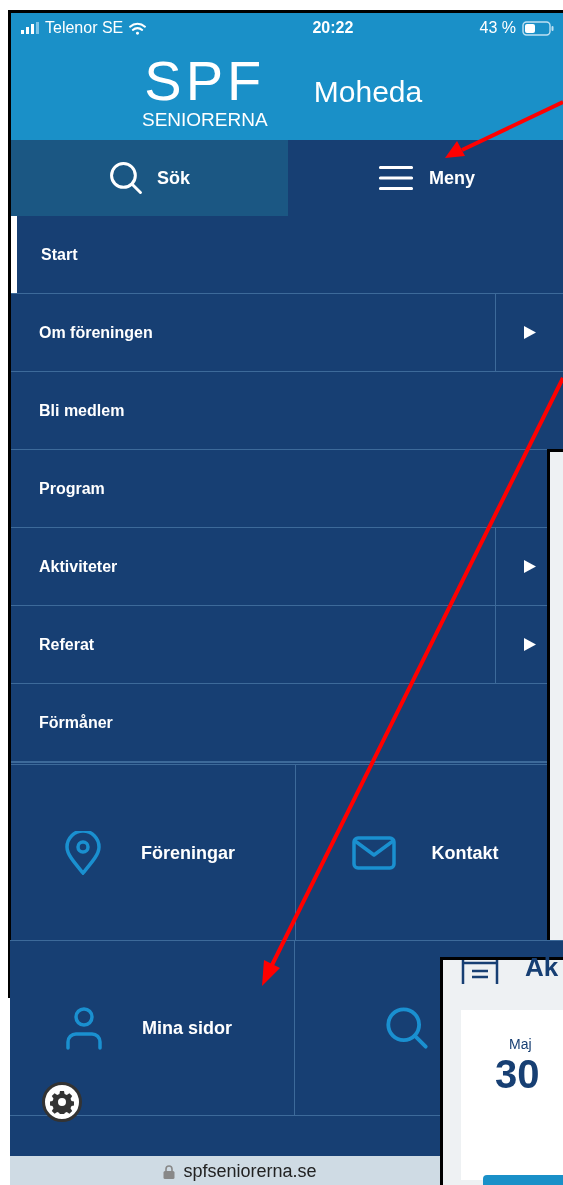 Image resolution: width=563 pixels, height=1185 pixels. I want to click on menu-item: Aktiviteter, so click(253, 566).